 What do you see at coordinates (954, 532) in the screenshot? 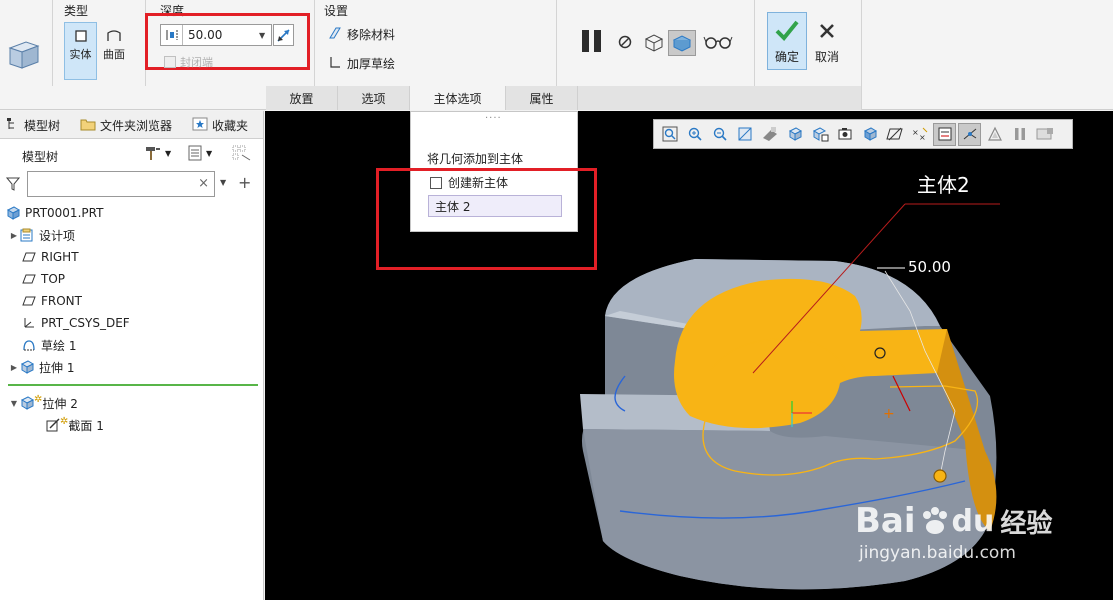
I see `baidu-watermark: Bai du 经验 jingyan.baidu.com` at bounding box center [954, 532].